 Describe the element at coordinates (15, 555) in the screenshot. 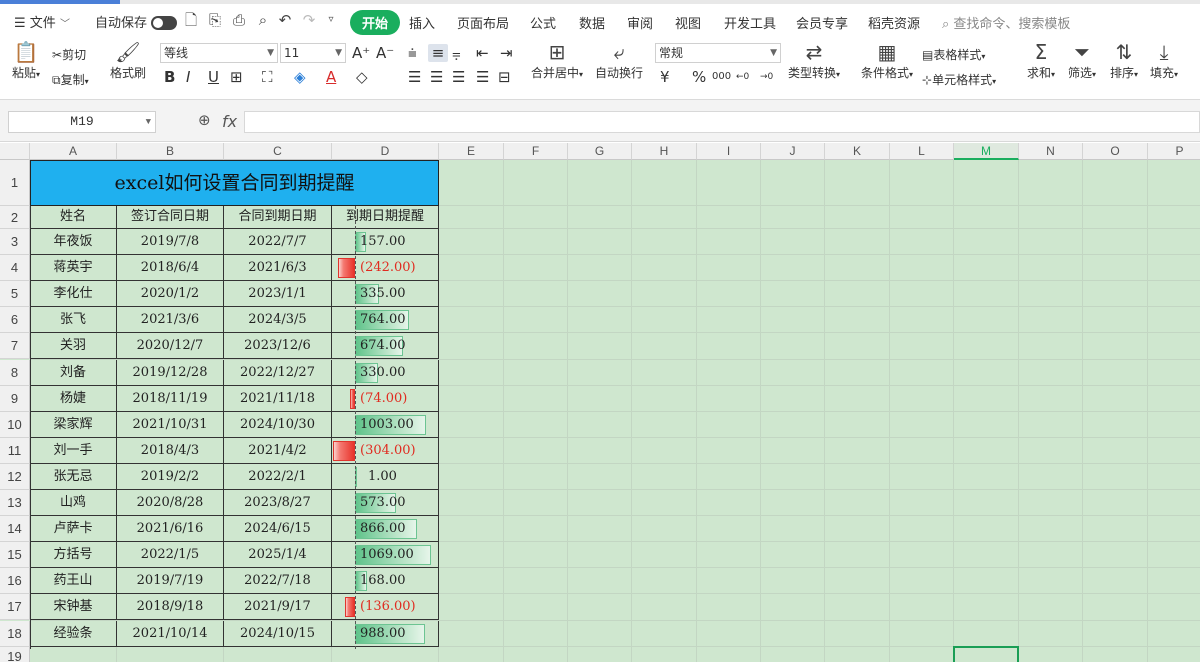

I see `row-header-15: 15` at that location.